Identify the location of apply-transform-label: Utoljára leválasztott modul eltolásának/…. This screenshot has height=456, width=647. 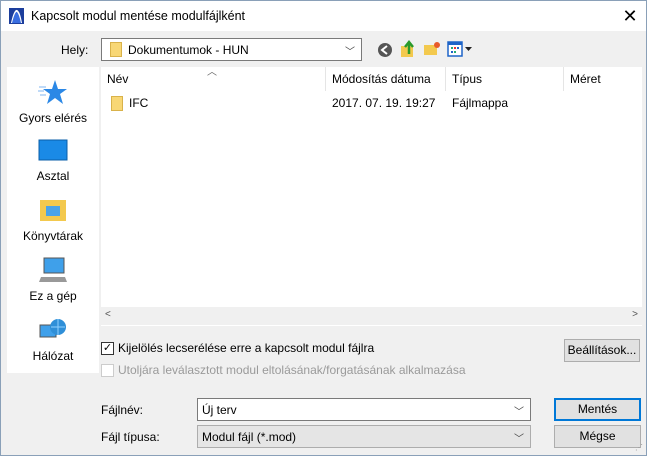
(292, 370).